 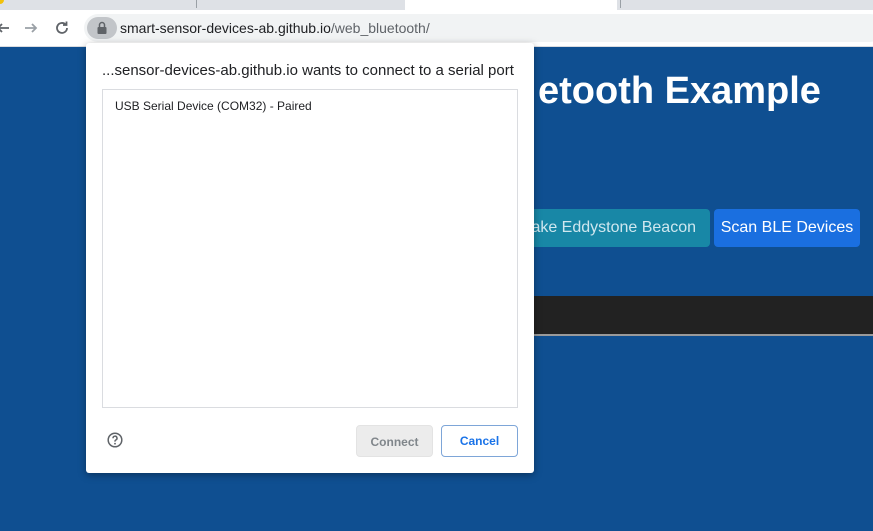 I want to click on reload-icon, so click(x=62, y=27).